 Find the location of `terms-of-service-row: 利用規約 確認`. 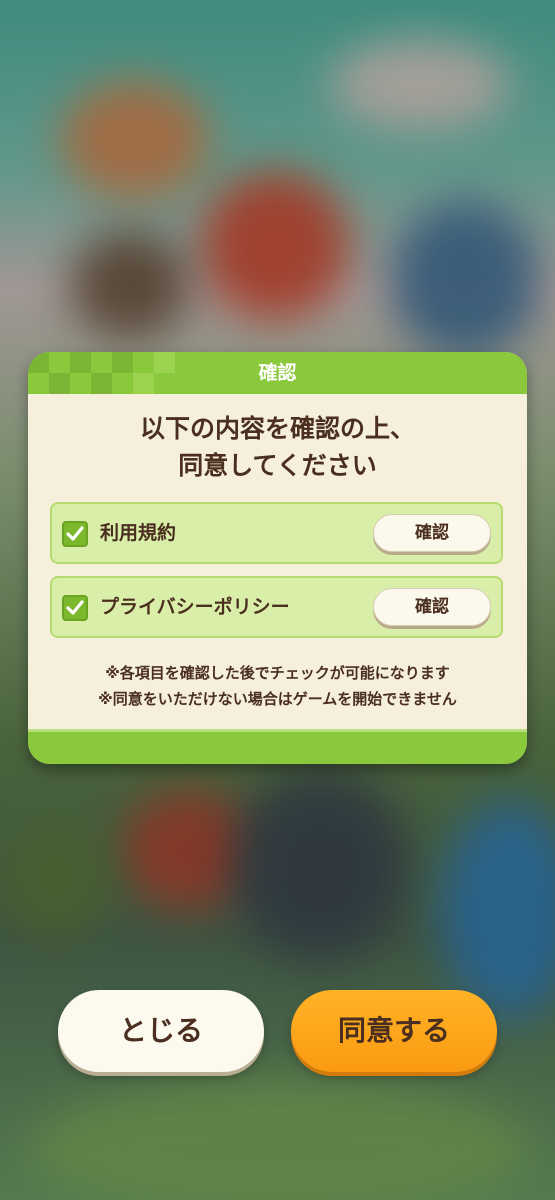

terms-of-service-row: 利用規約 確認 is located at coordinates (276, 533).